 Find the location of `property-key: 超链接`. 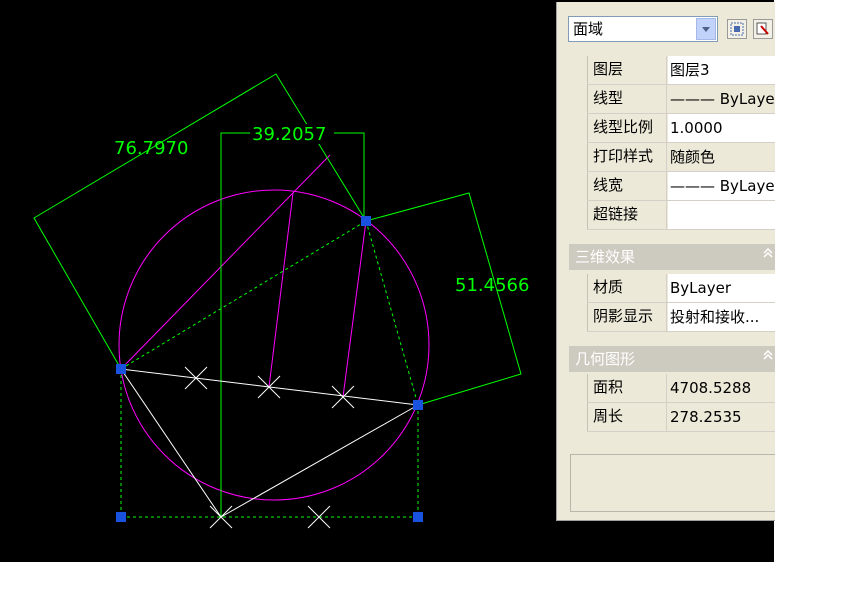

property-key: 超链接 is located at coordinates (627, 215).